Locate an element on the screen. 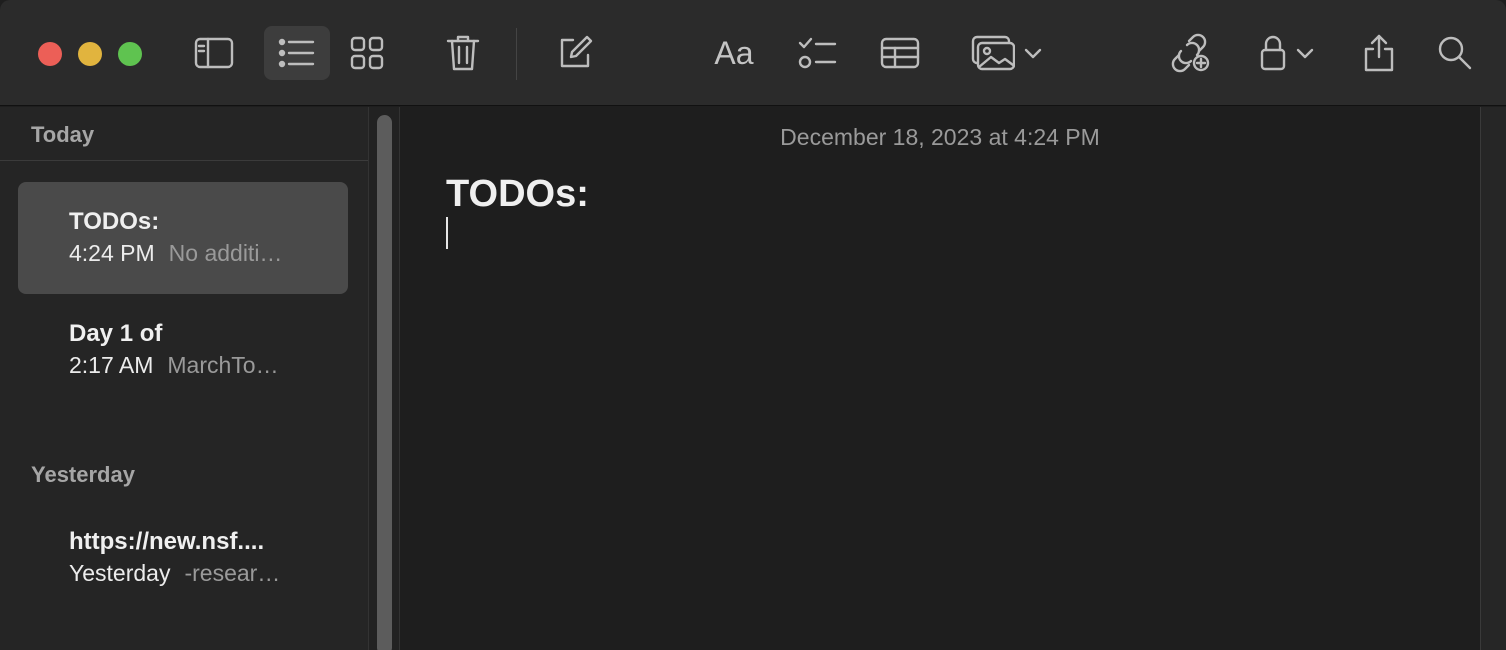 This screenshot has height=650, width=1506. collaborate-button is located at coordinates (1190, 53).